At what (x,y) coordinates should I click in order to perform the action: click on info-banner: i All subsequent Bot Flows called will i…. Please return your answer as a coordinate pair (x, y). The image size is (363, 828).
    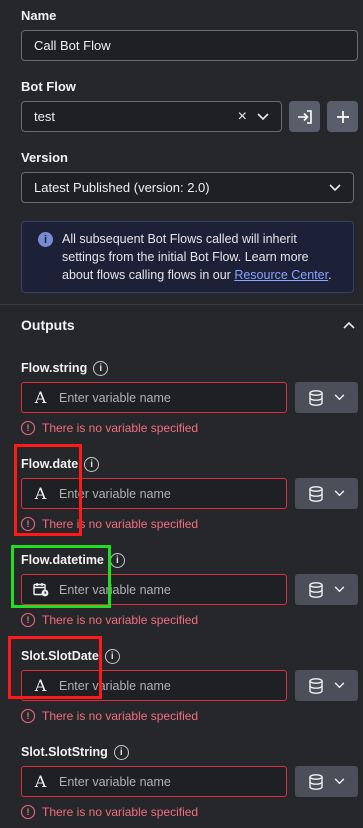
    Looking at the image, I should click on (187, 257).